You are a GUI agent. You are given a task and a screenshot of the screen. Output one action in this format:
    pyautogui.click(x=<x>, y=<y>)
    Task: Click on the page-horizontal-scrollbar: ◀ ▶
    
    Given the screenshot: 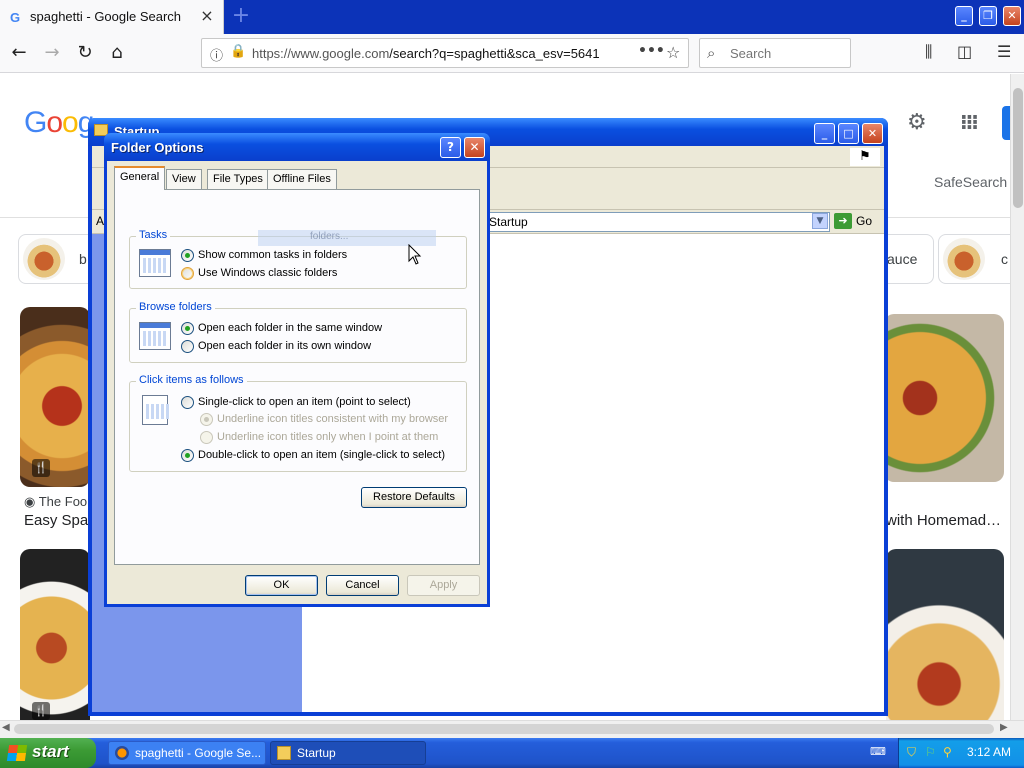 What is the action you would take?
    pyautogui.click(x=512, y=729)
    